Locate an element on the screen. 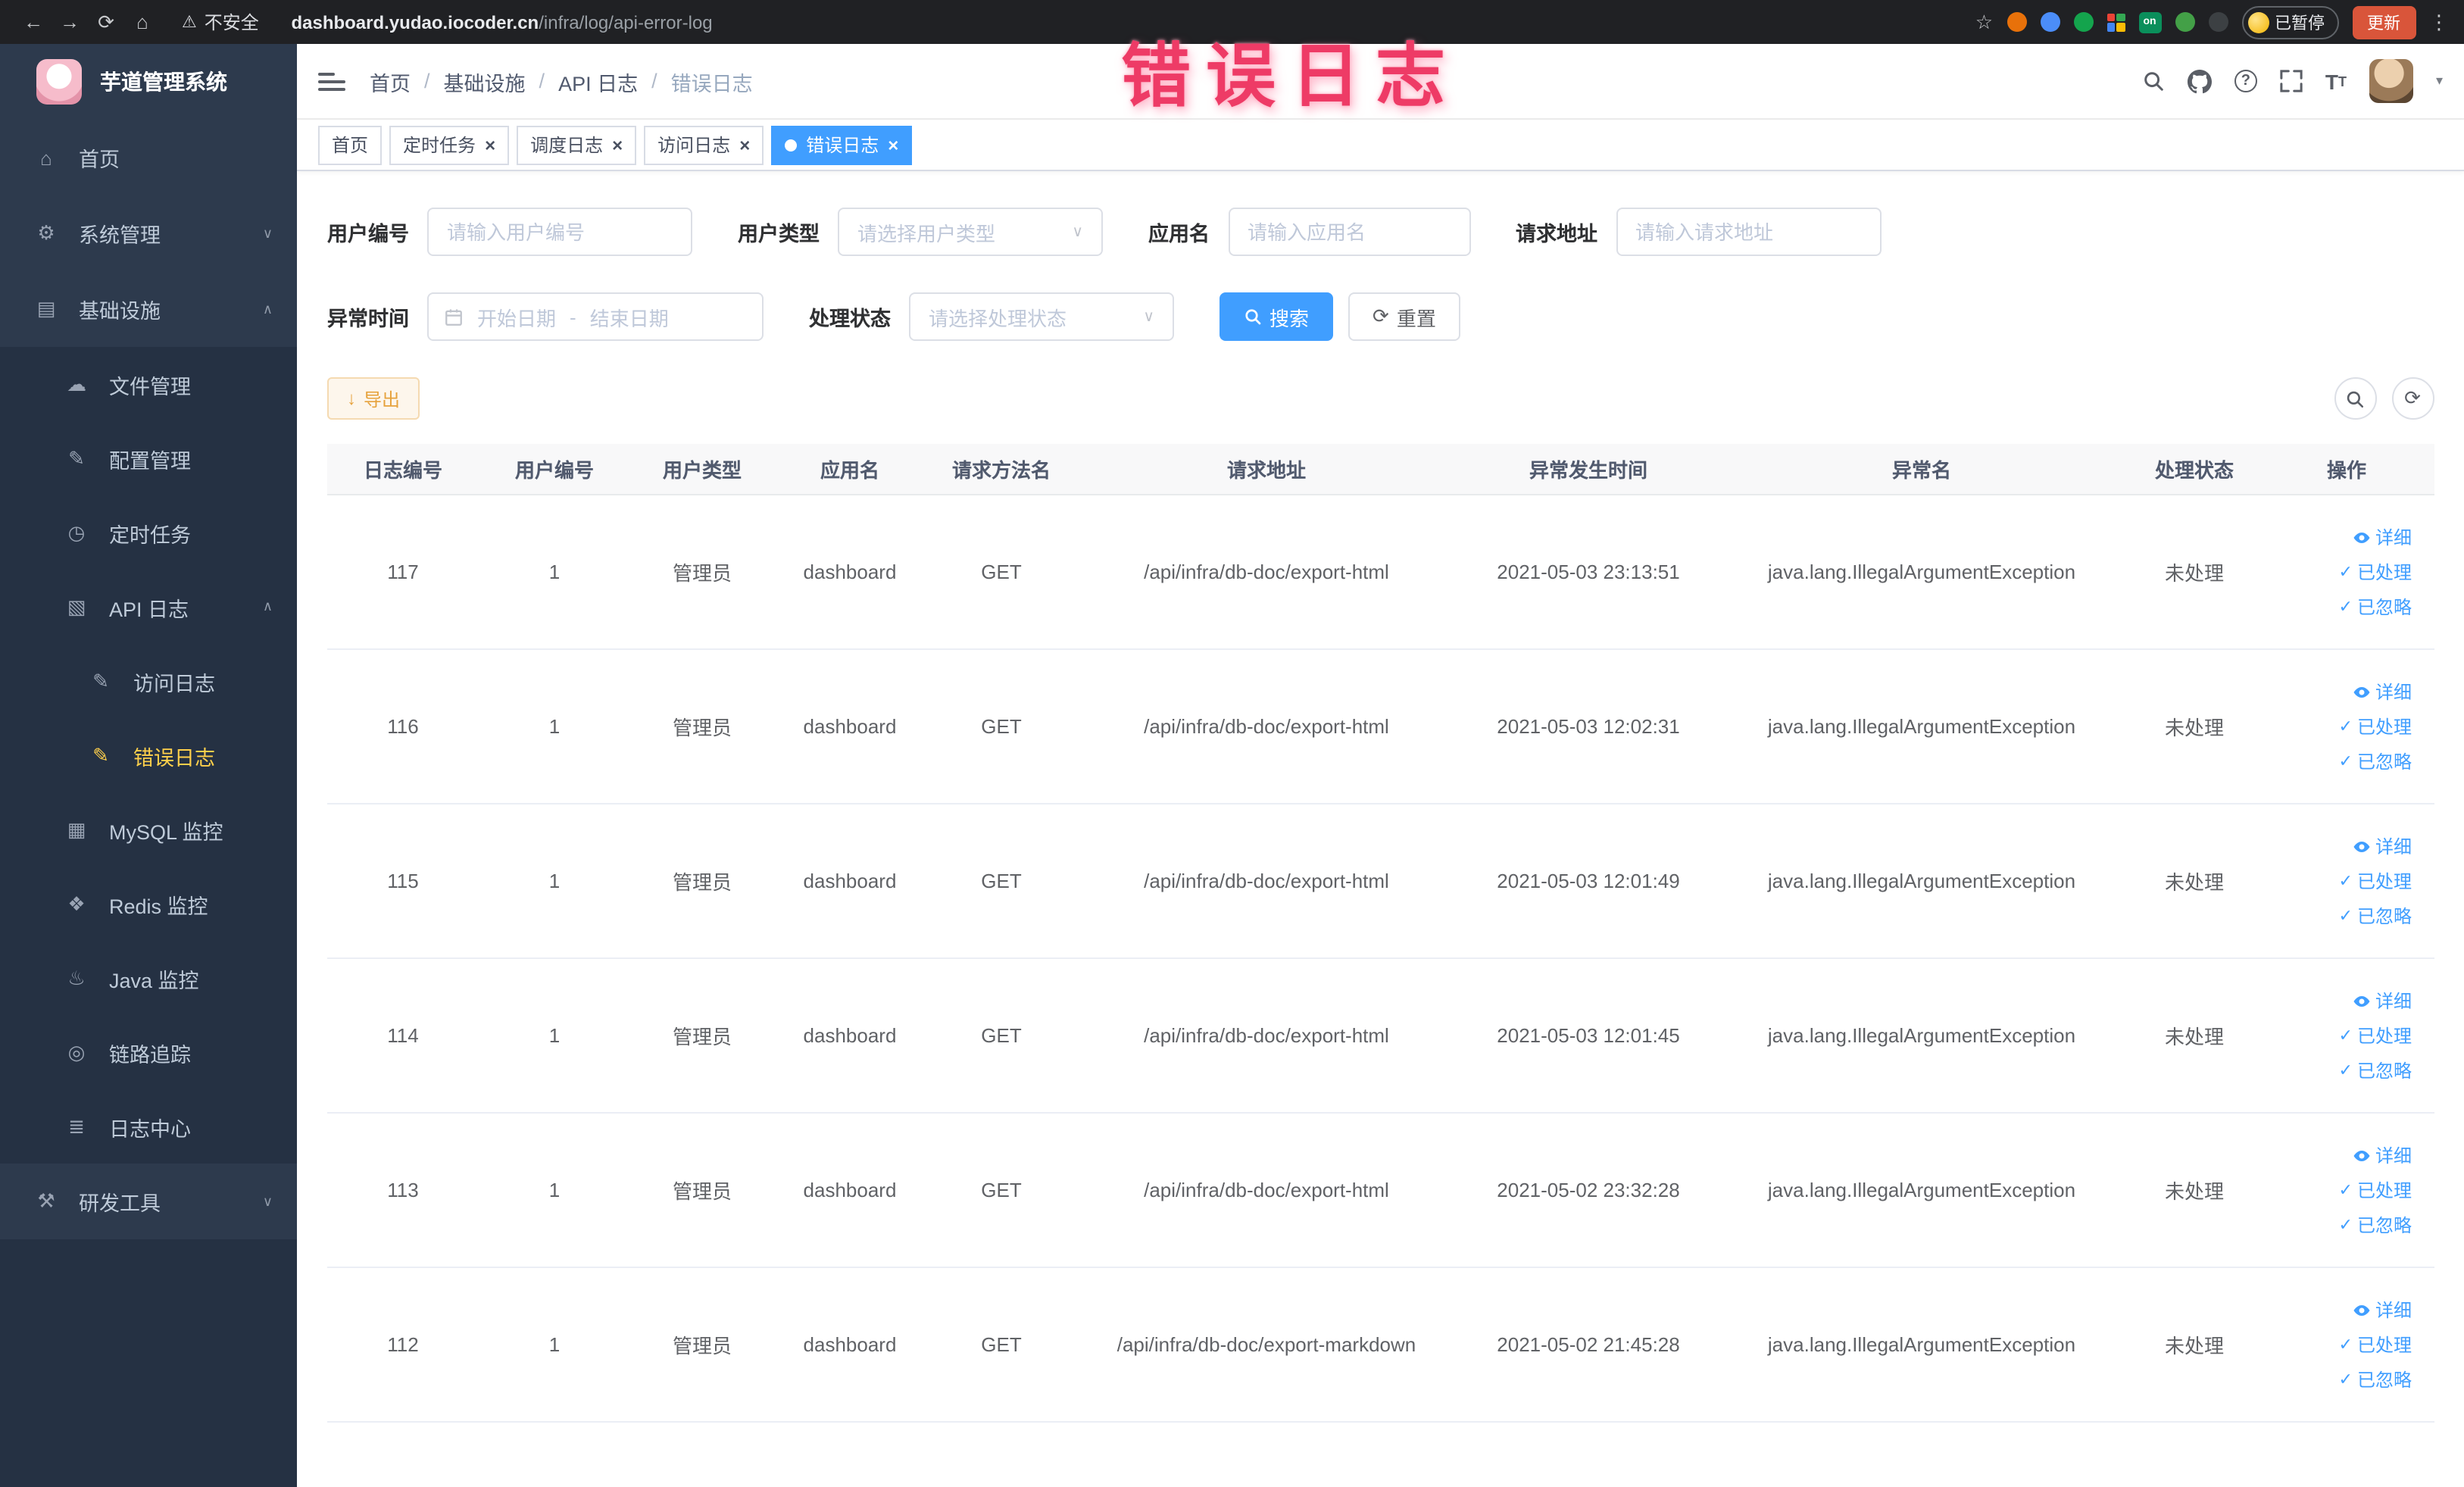  github-icon is located at coordinates (2199, 81).